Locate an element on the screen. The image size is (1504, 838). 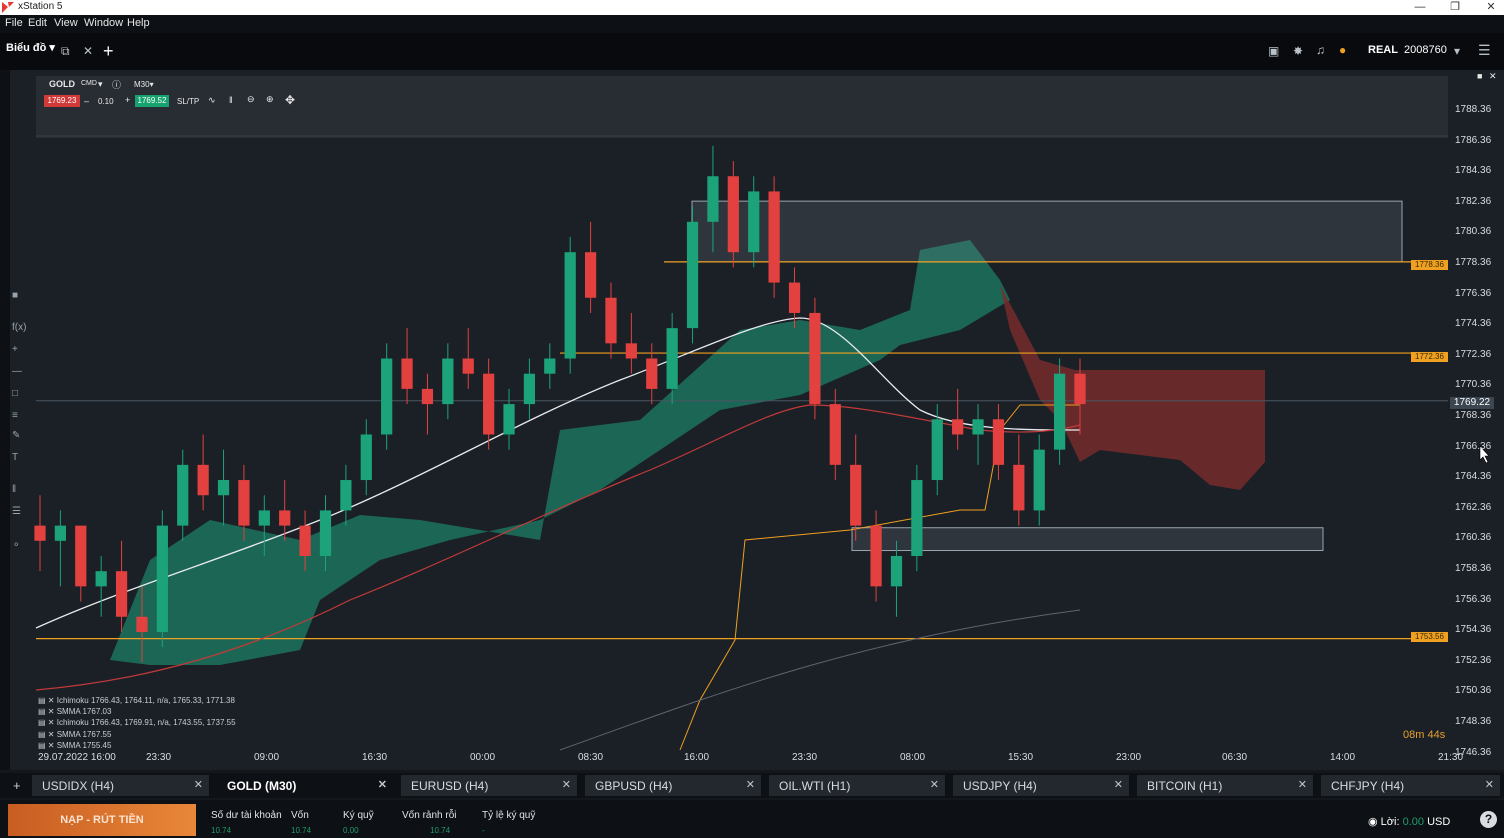
chart-close-icon: ✕ is located at coordinates (1493, 76).